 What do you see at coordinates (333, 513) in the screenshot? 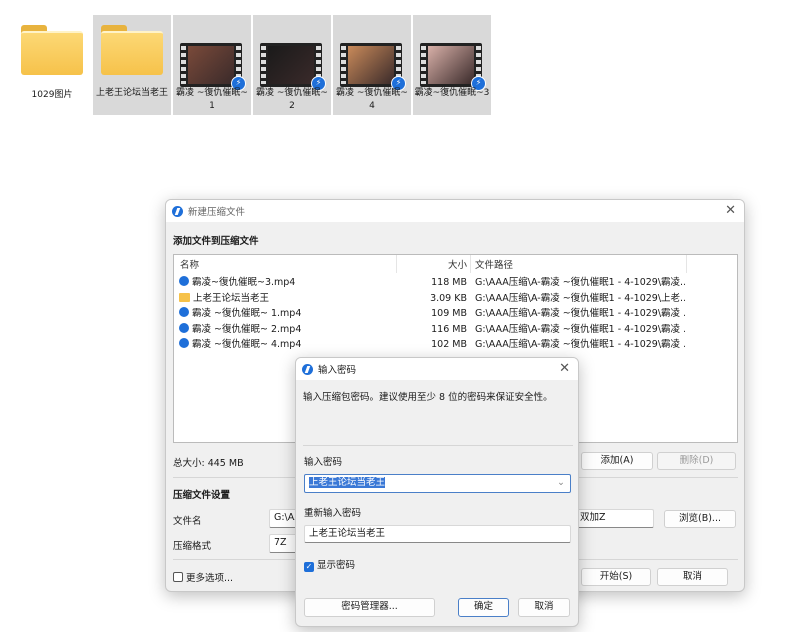
I see `reenter-label: 重新输入密码` at bounding box center [333, 513].